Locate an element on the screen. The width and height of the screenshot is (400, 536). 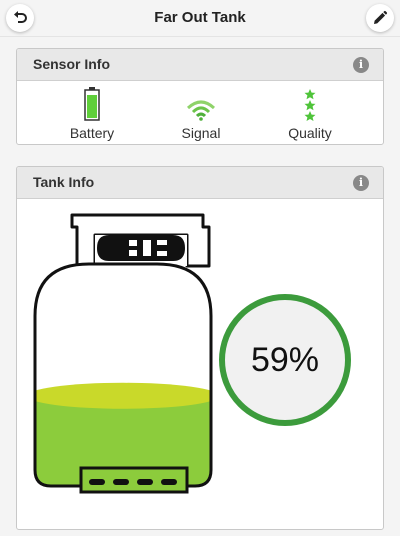
tank-info-header: Tank Info i is located at coordinates (200, 183).